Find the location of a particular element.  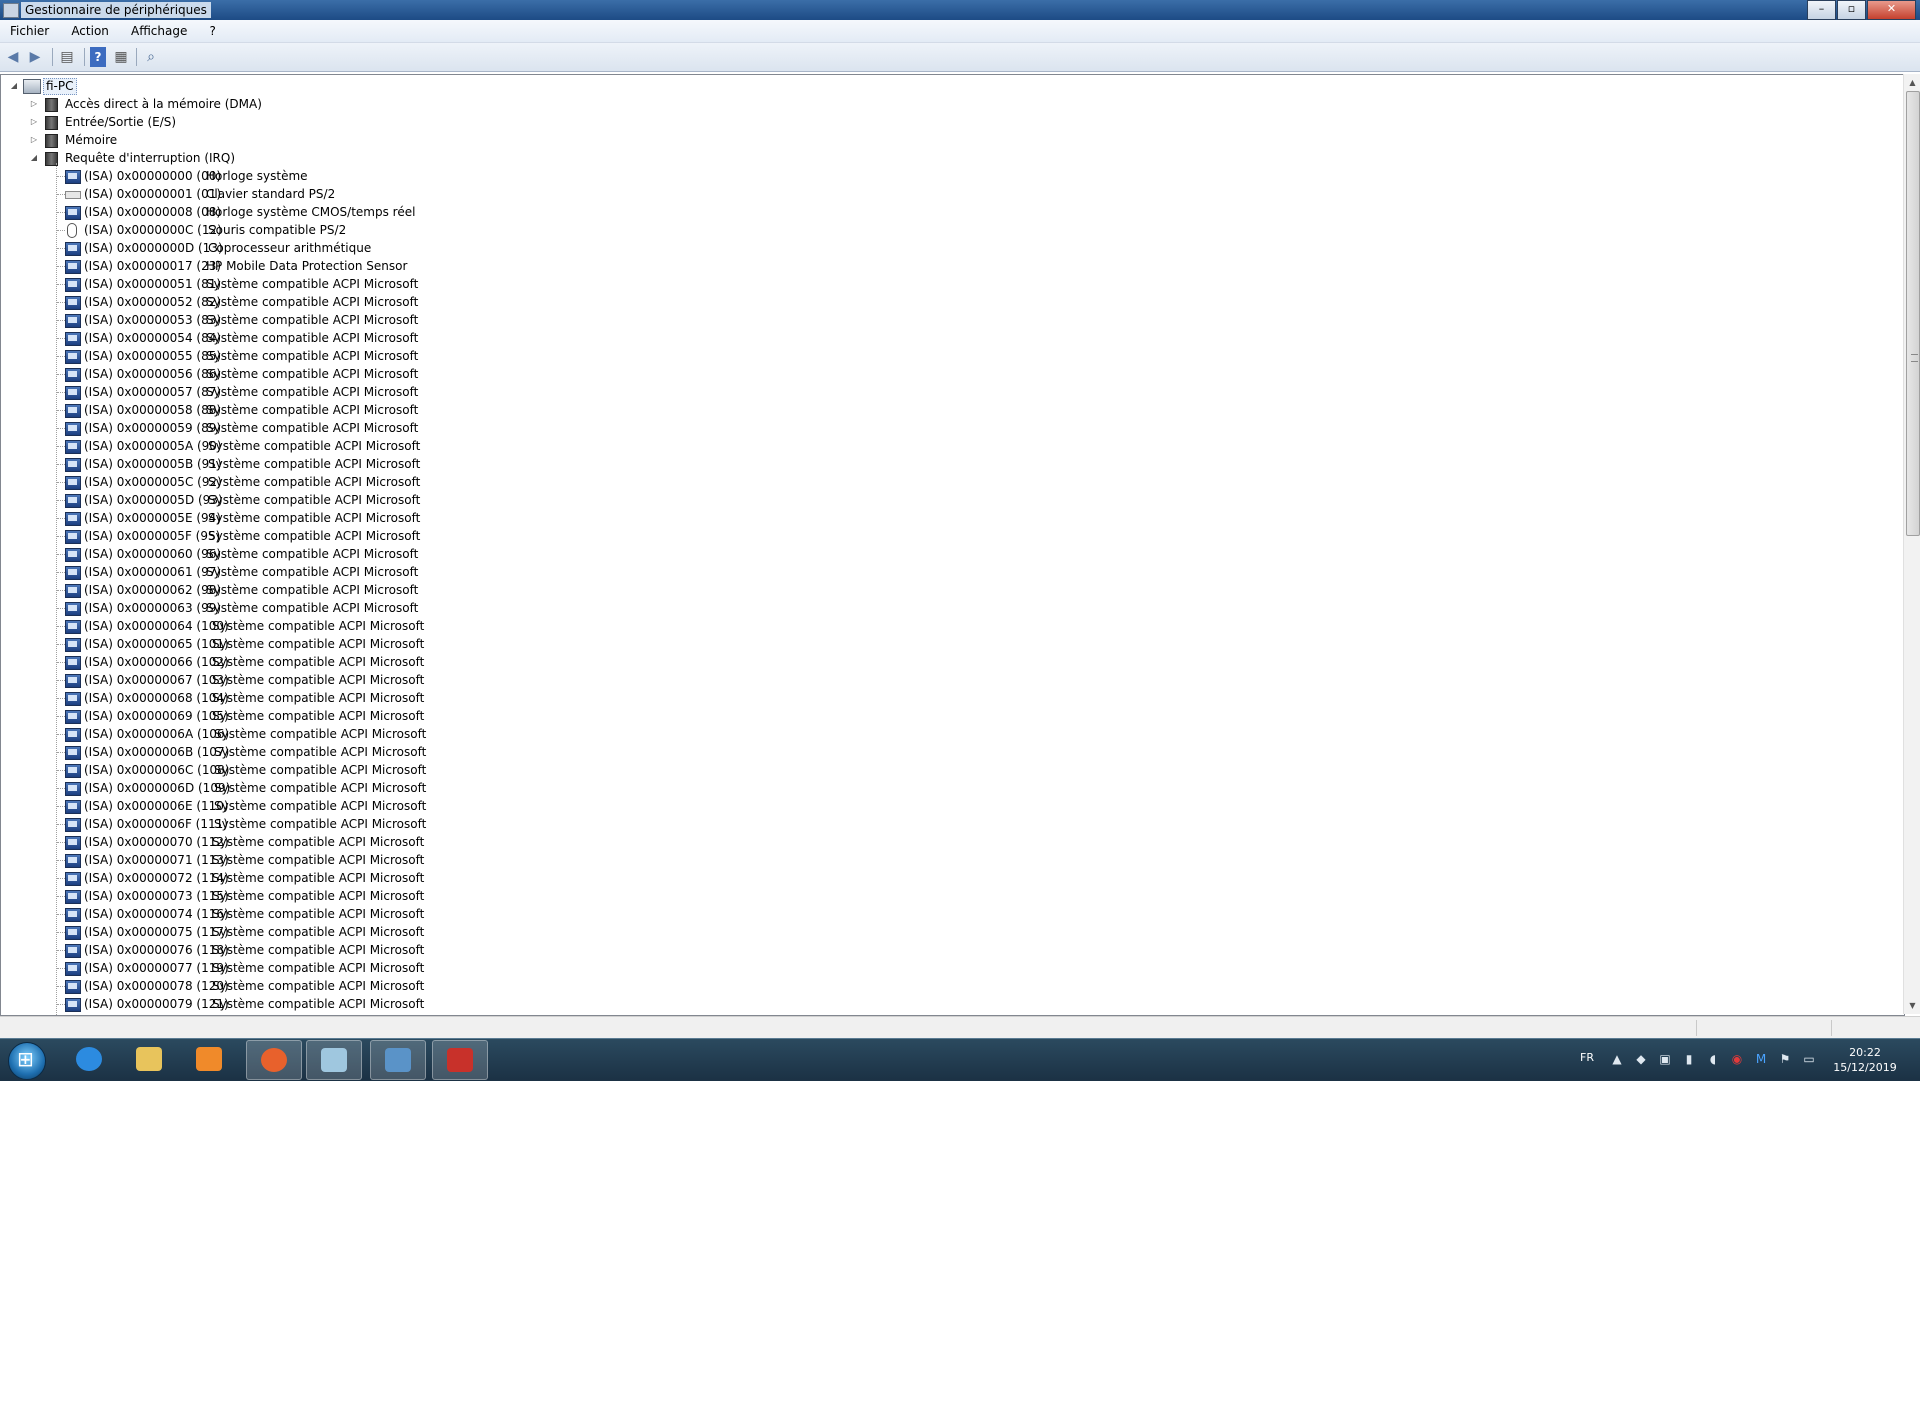

irq-address: (ISA) 0x00000078 (120) is located at coordinates (156, 986).